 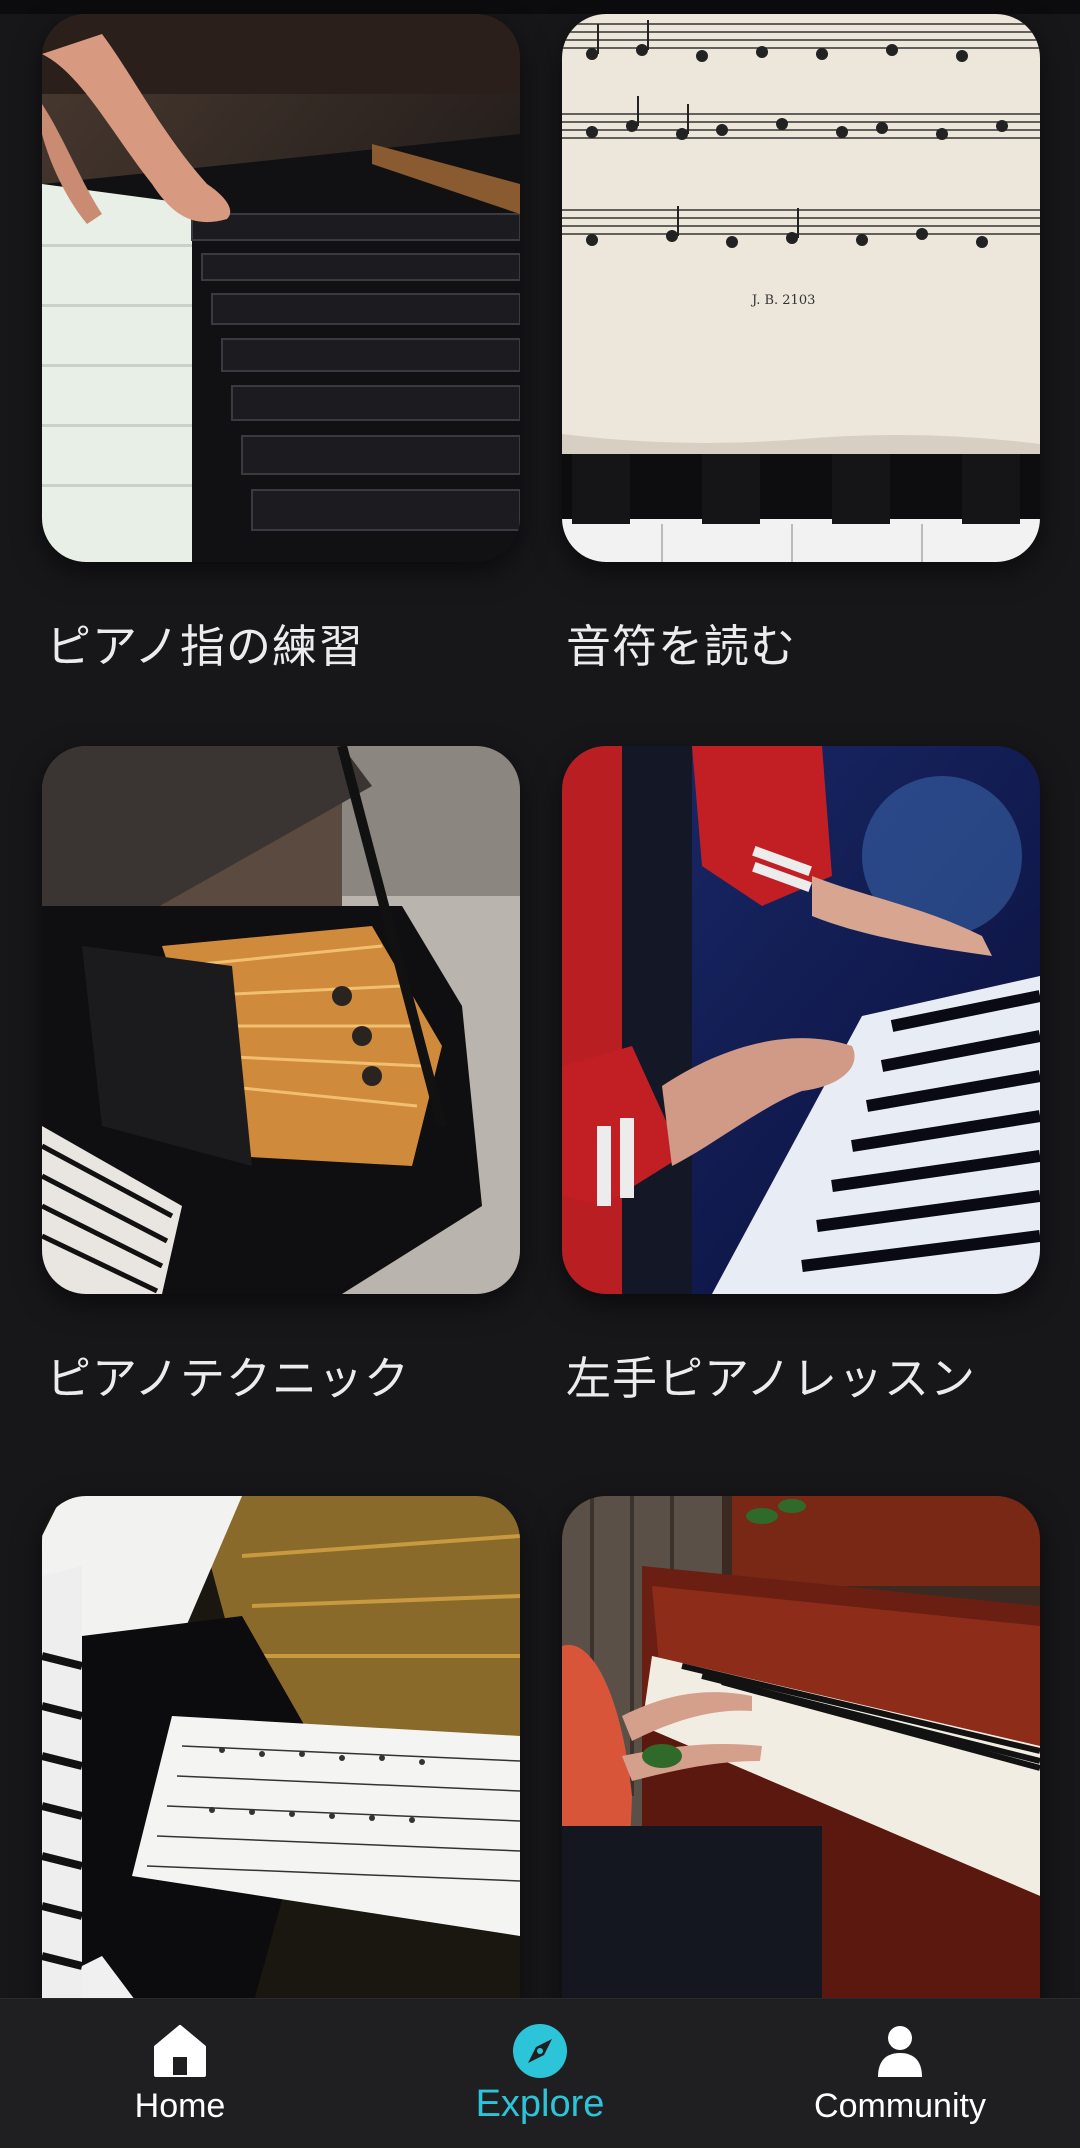 What do you see at coordinates (540, 2051) in the screenshot?
I see `compass-icon` at bounding box center [540, 2051].